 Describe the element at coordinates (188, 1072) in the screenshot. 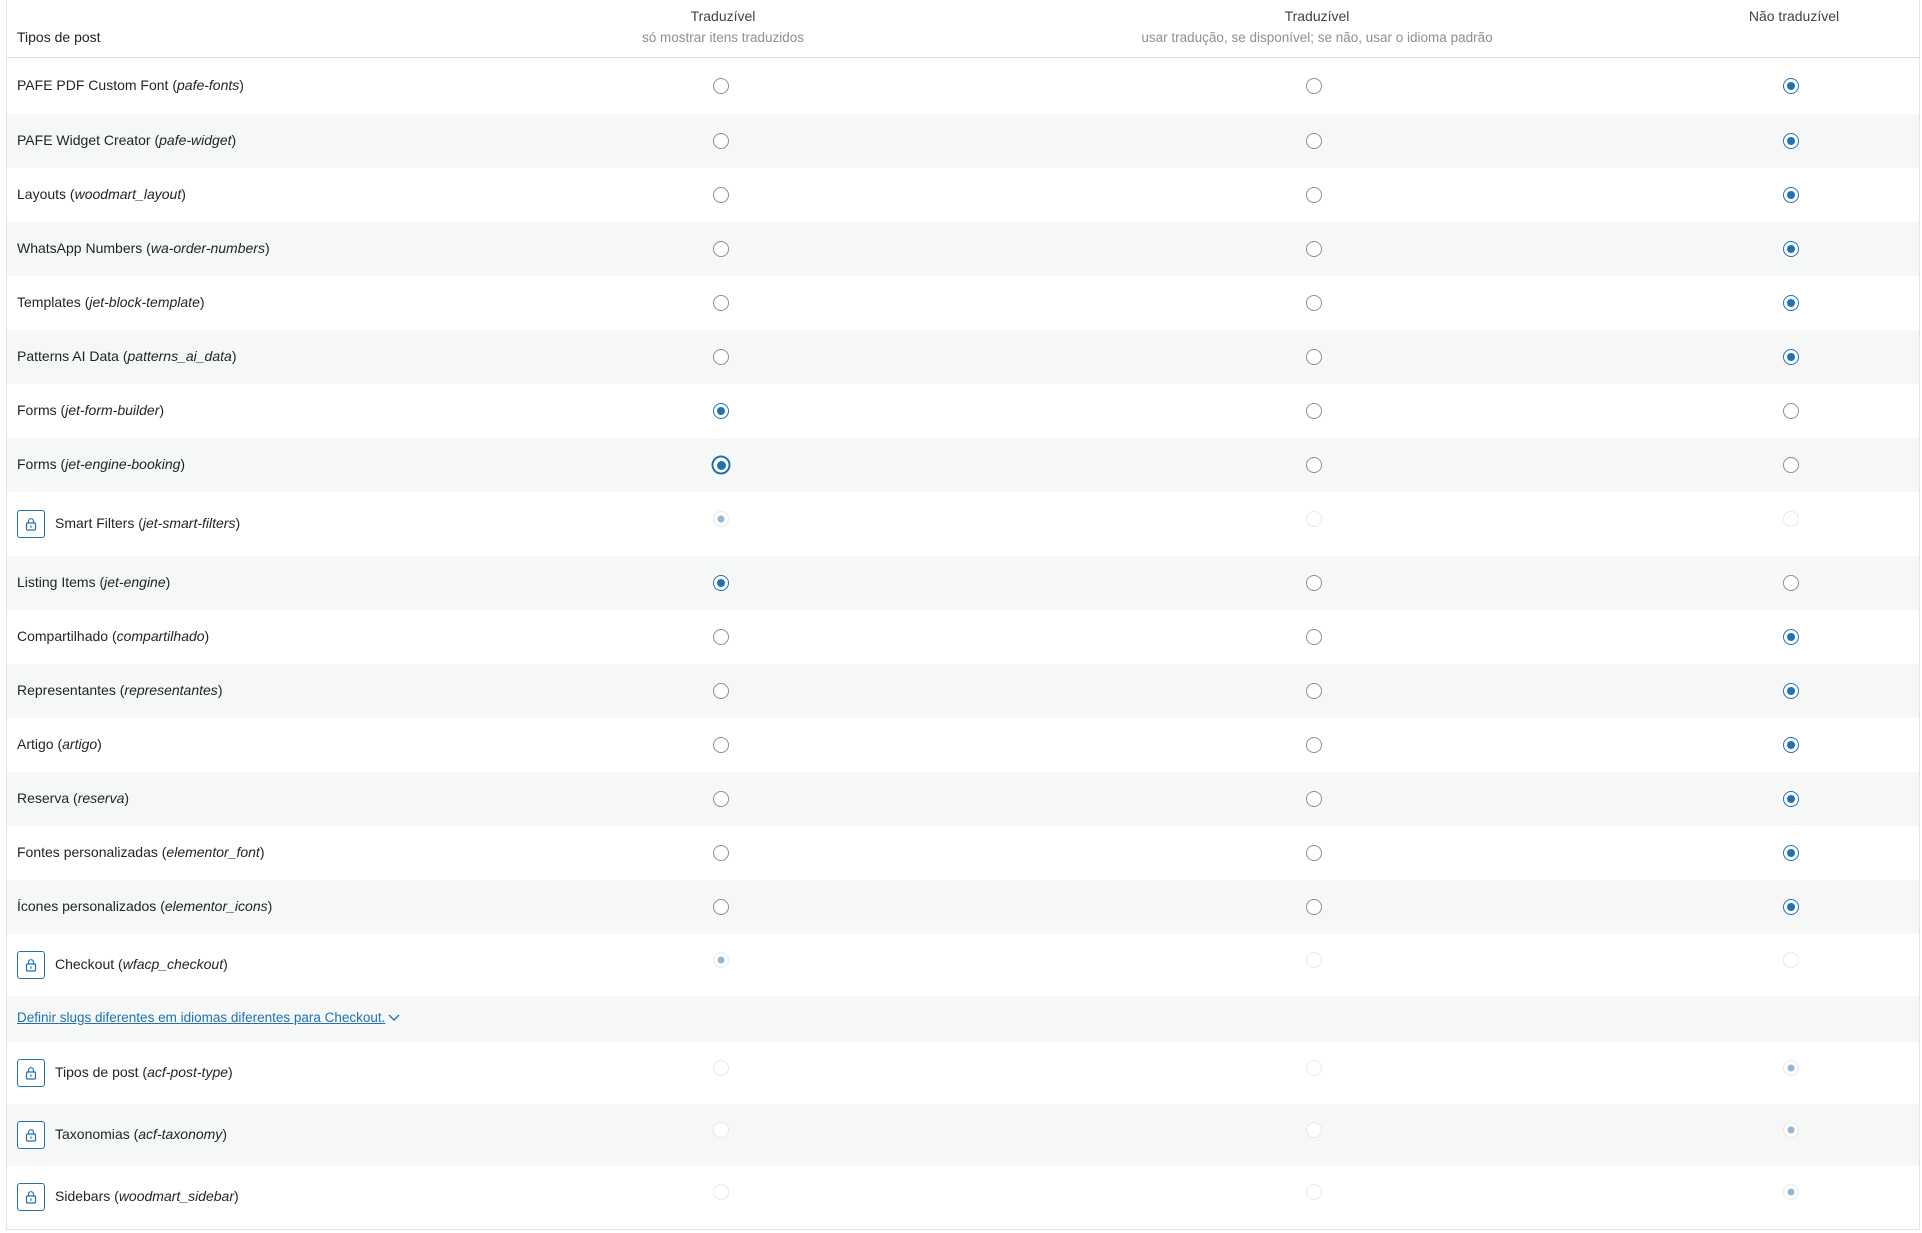

I see `post-type-slug: acf-post-type` at that location.